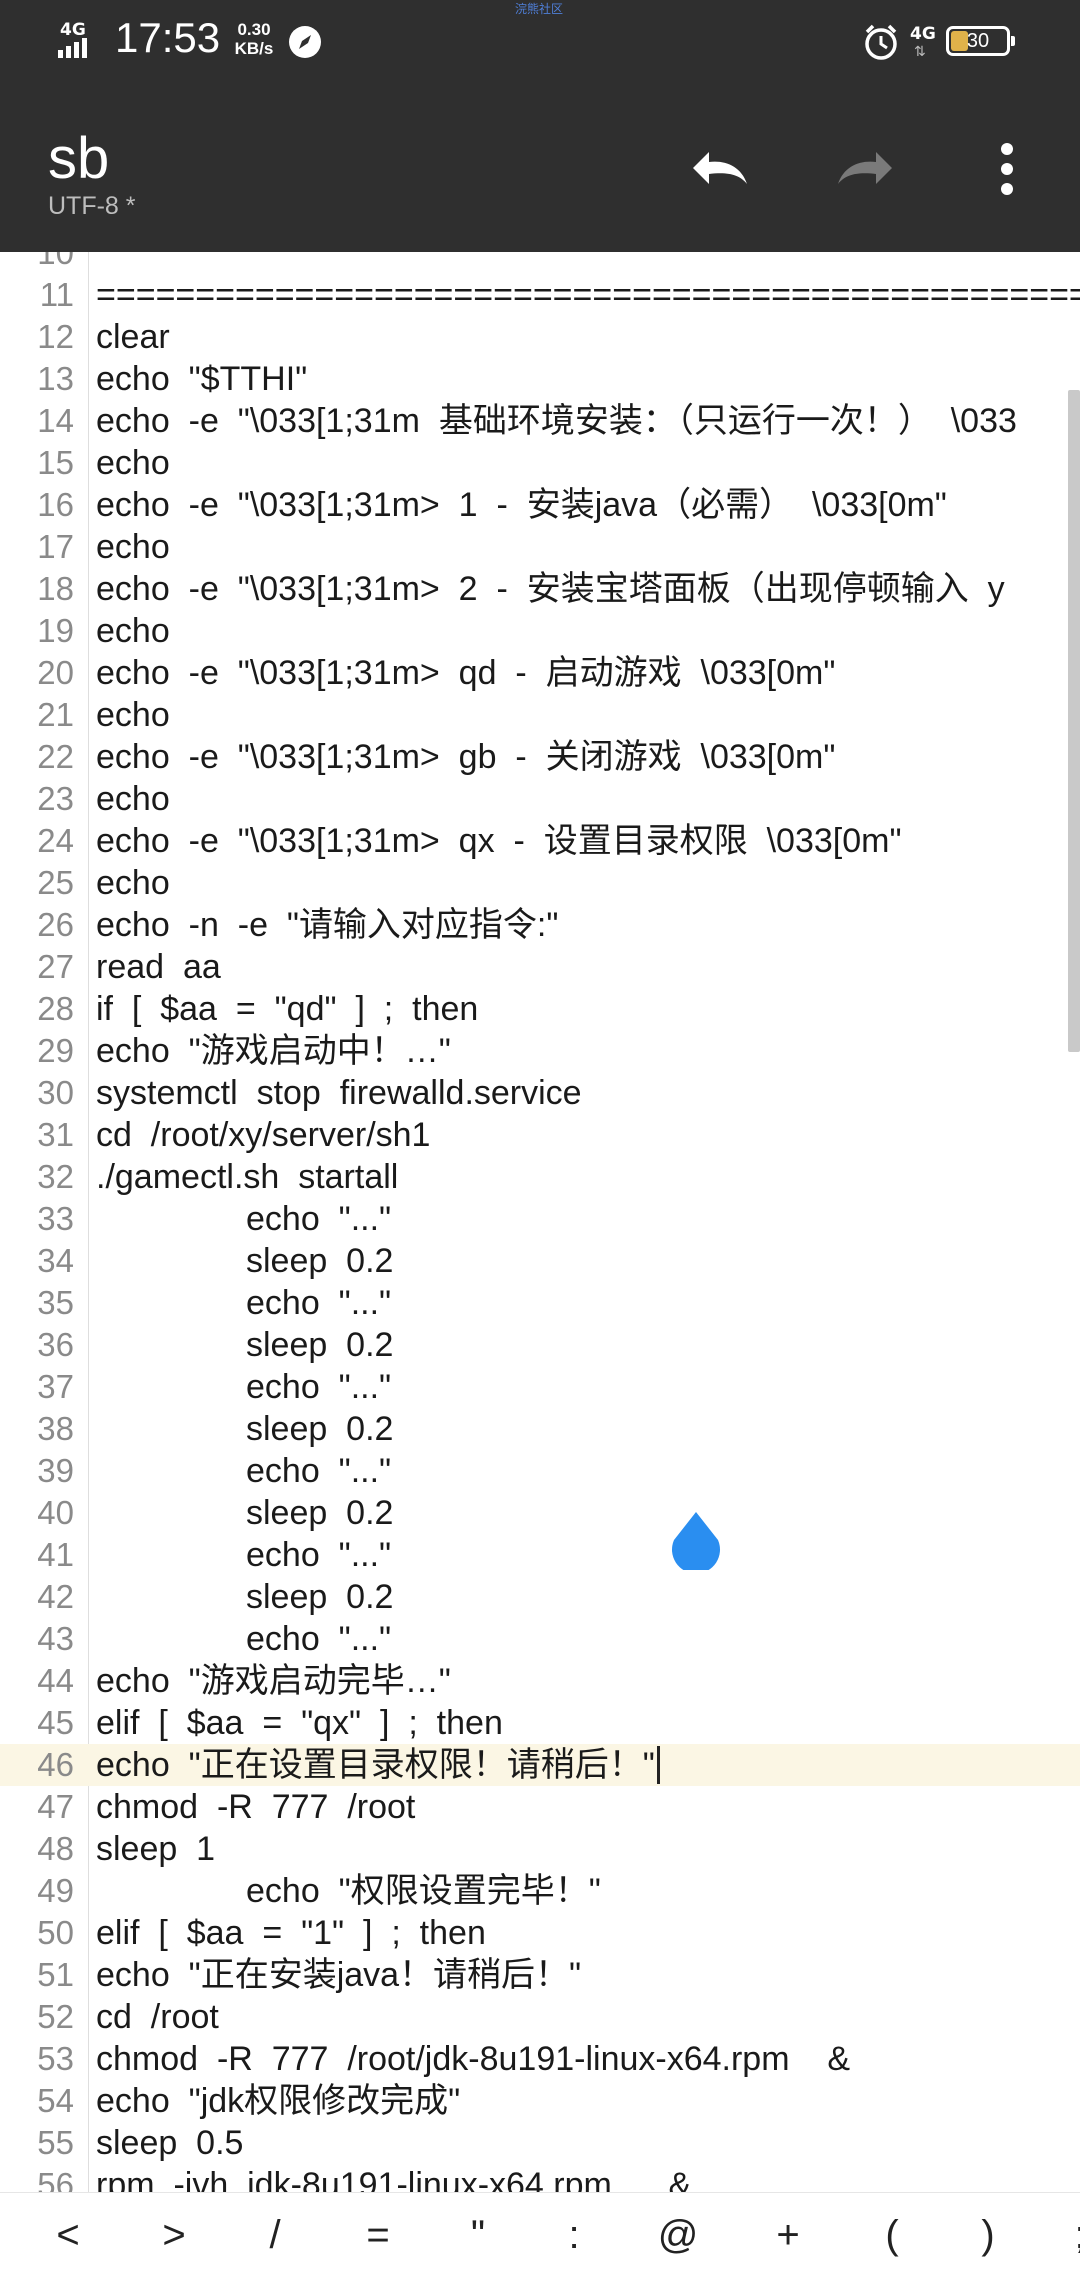  What do you see at coordinates (55, 1680) in the screenshot?
I see `line-number: 44` at bounding box center [55, 1680].